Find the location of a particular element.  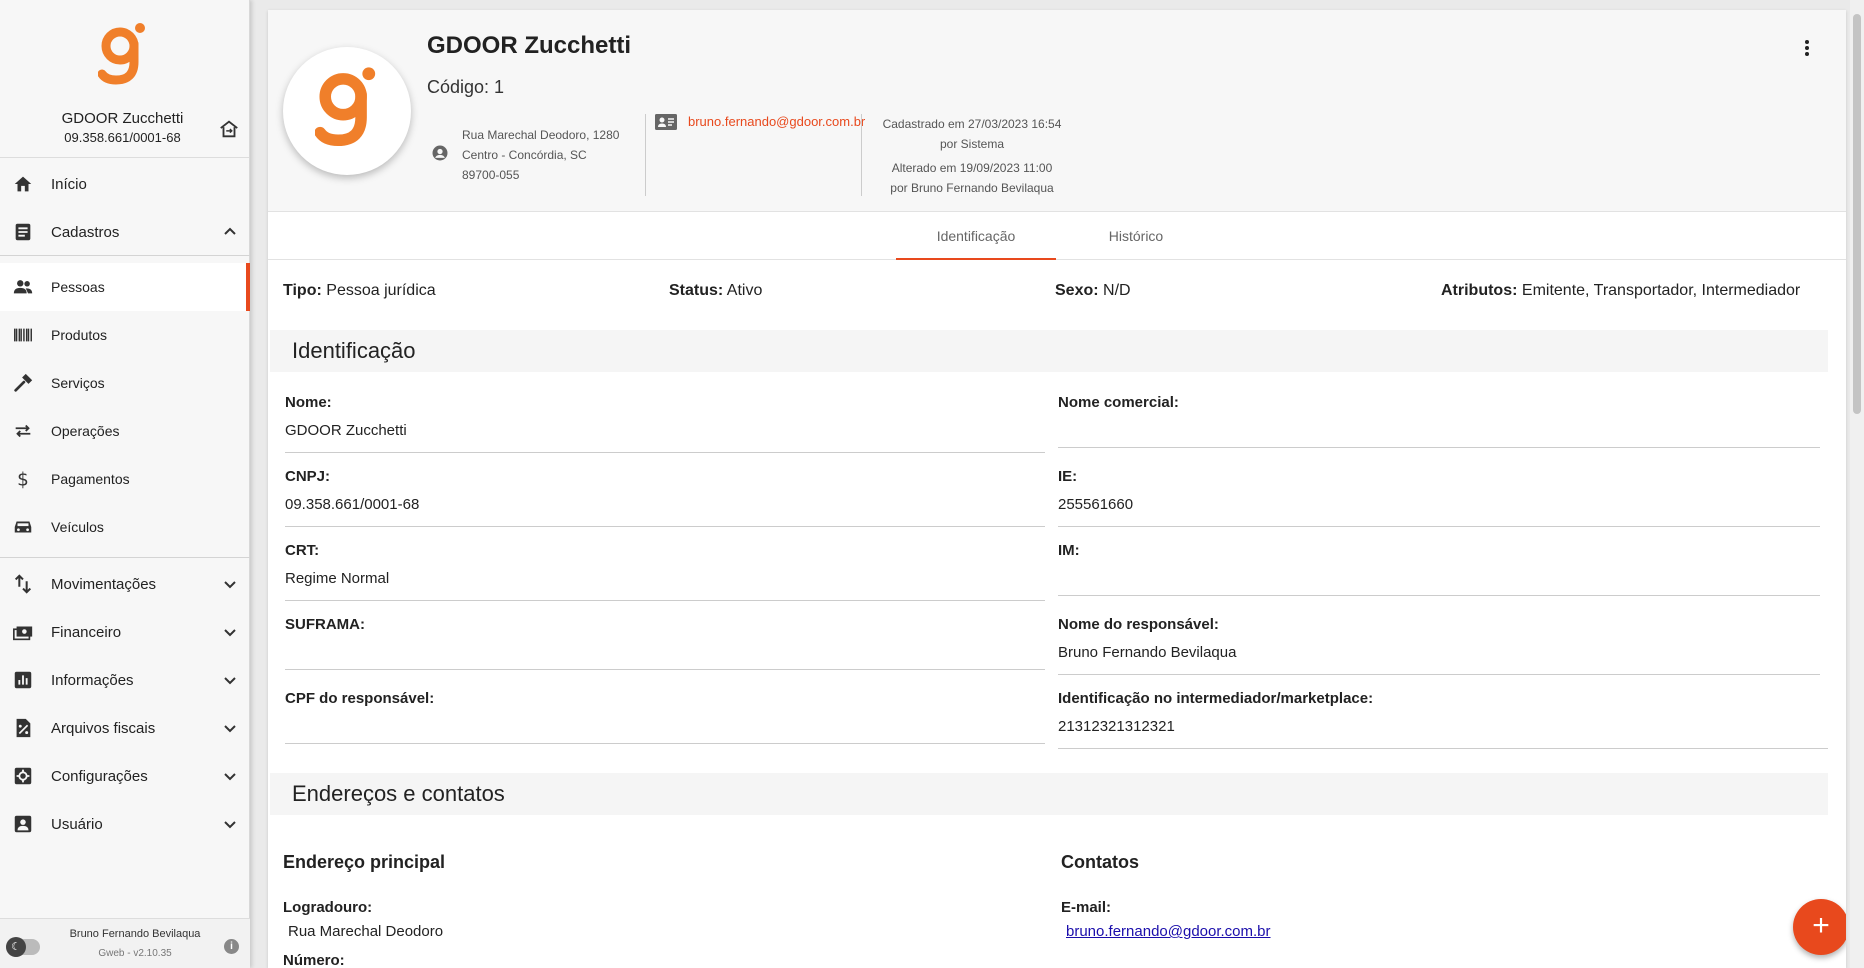

nav-arquivos-fiscais-label: Arquivos fiscais is located at coordinates (103, 728).